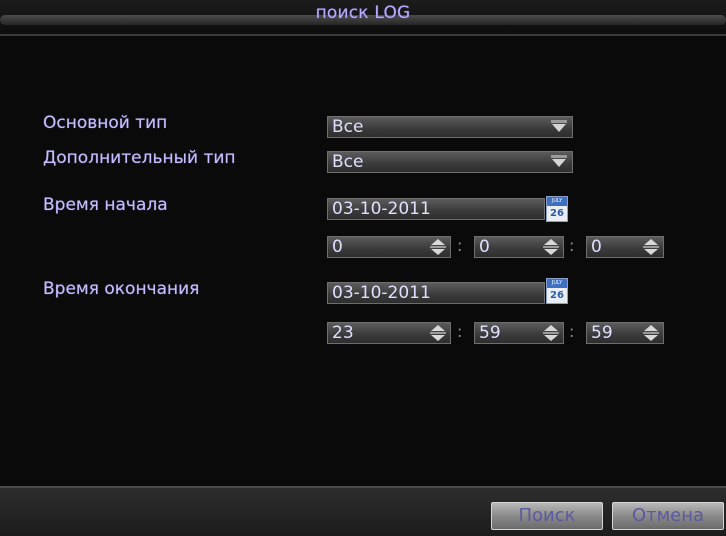 Image resolution: width=726 pixels, height=536 pixels. What do you see at coordinates (381, 209) in the screenshot?
I see `start-date-value: 03-10-2011` at bounding box center [381, 209].